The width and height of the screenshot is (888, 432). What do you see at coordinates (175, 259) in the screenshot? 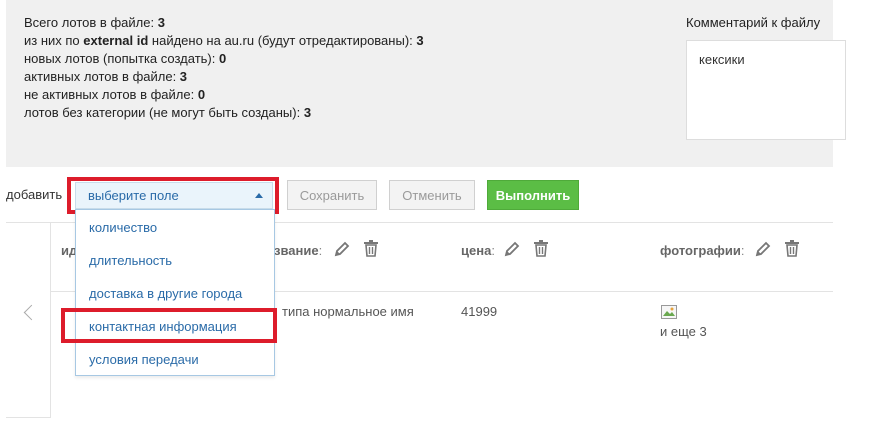
I see `dropdown-option-duration: длительность` at bounding box center [175, 259].